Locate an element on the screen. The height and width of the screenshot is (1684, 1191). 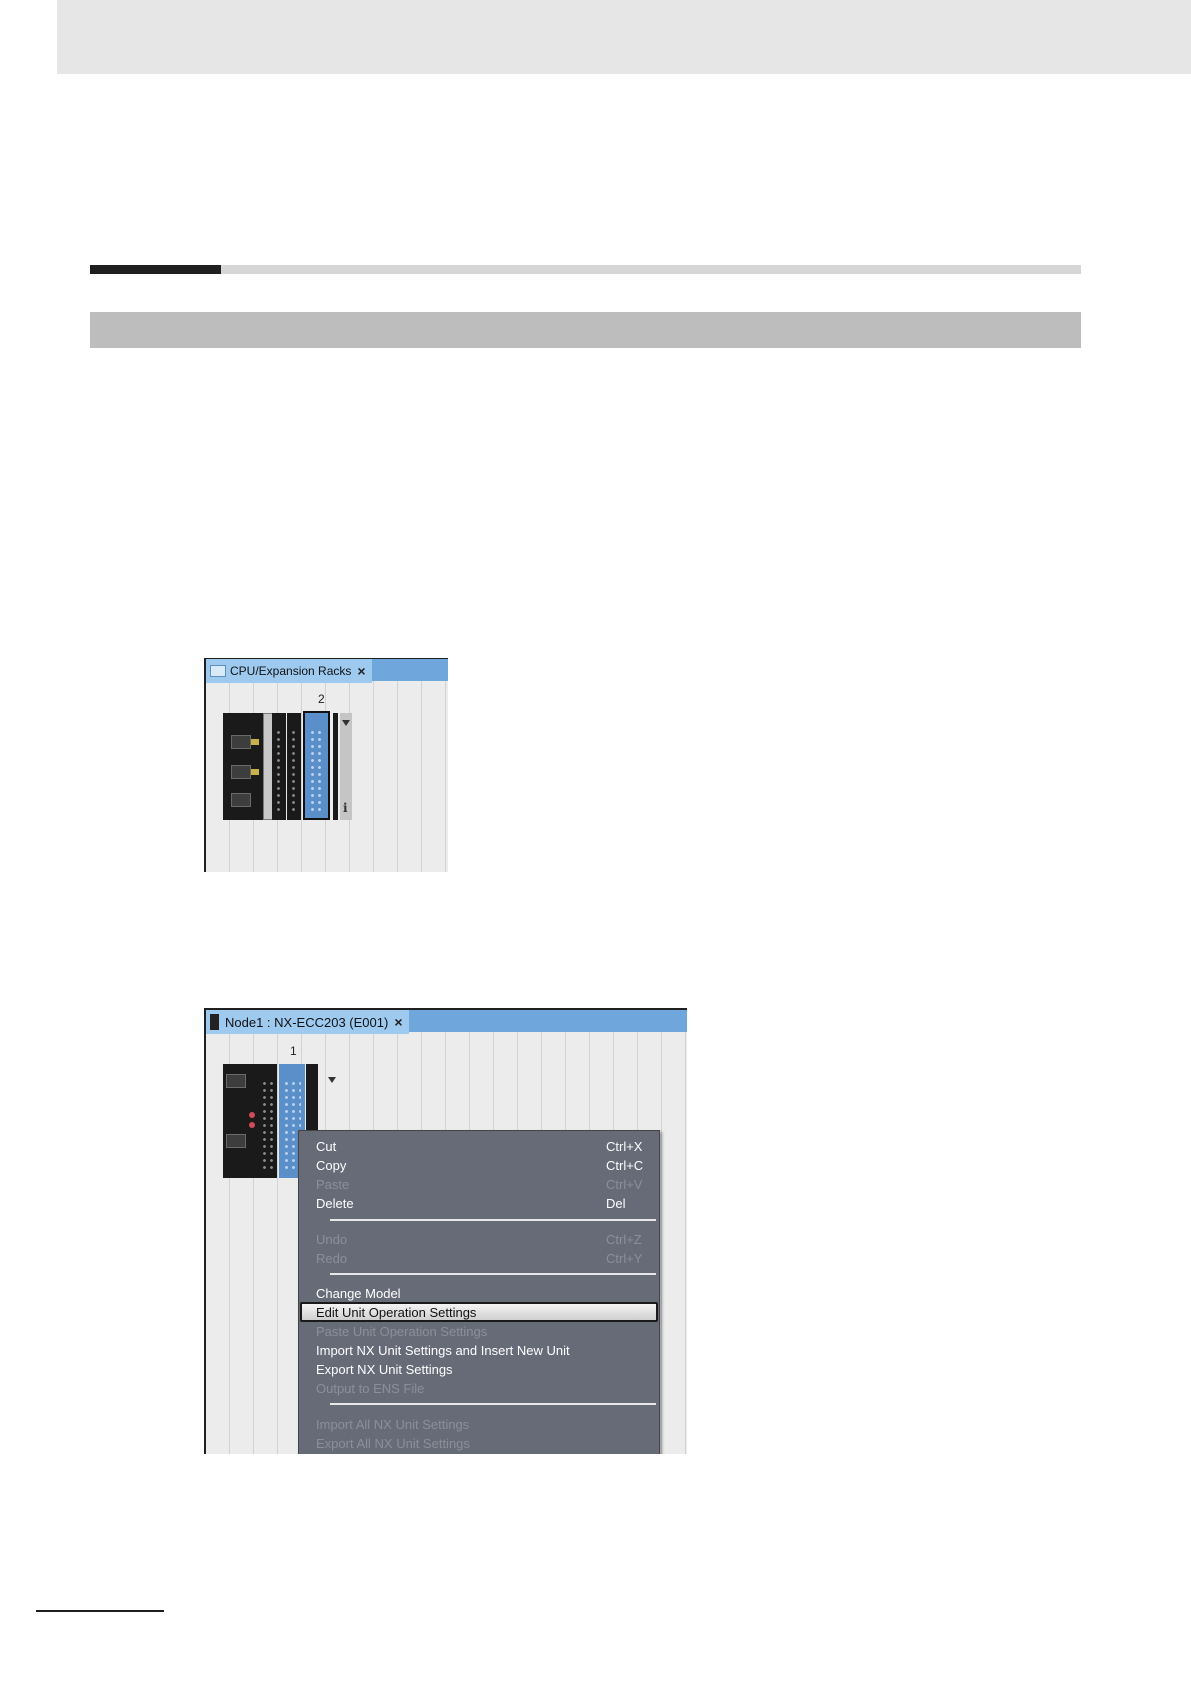
menu-item-redo: Redo Ctrl+Y is located at coordinates (479, 1259).